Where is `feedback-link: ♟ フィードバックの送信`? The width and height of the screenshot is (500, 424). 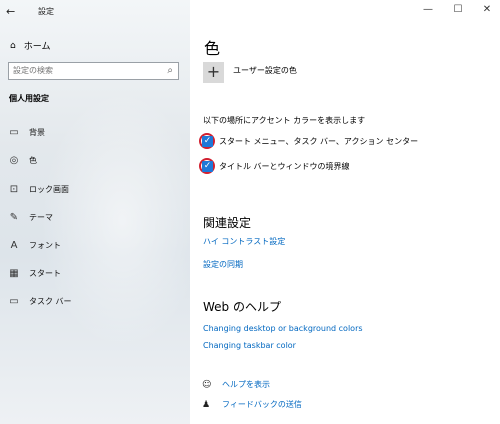 feedback-link: ♟ フィードバックの送信 is located at coordinates (252, 404).